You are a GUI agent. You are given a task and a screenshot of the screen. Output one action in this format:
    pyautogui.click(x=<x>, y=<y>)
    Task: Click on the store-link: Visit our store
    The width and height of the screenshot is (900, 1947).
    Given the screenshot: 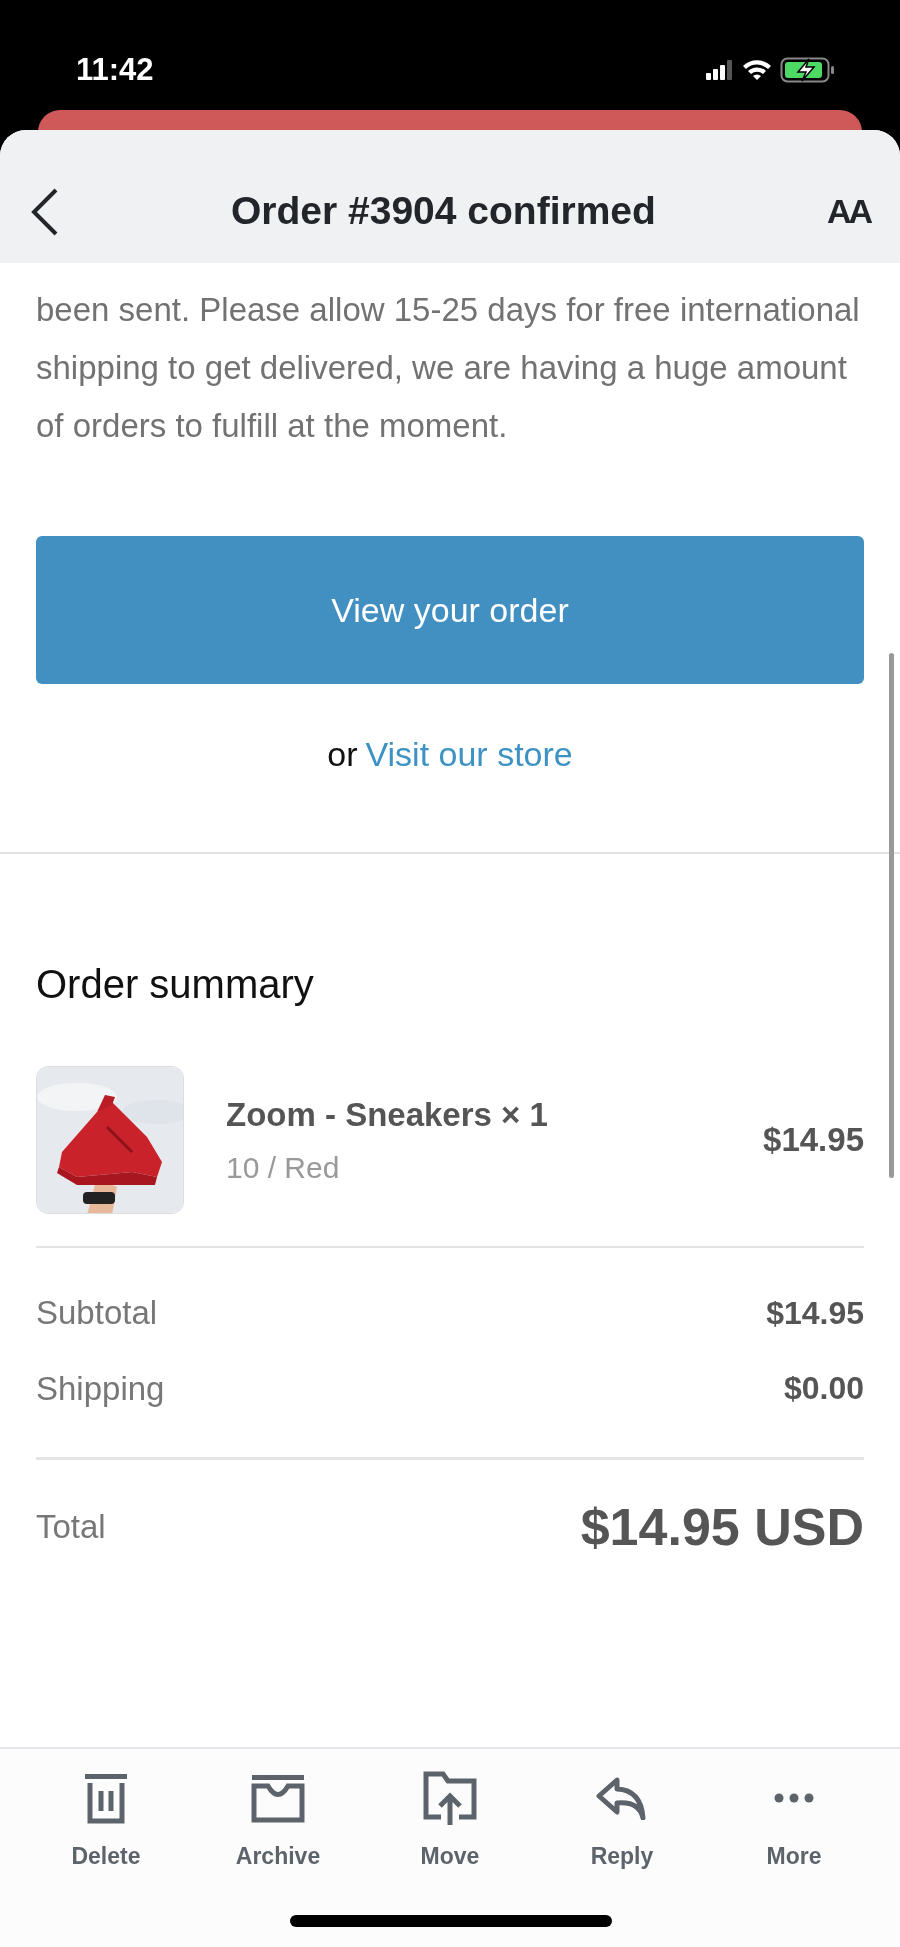 What is the action you would take?
    pyautogui.click(x=469, y=754)
    